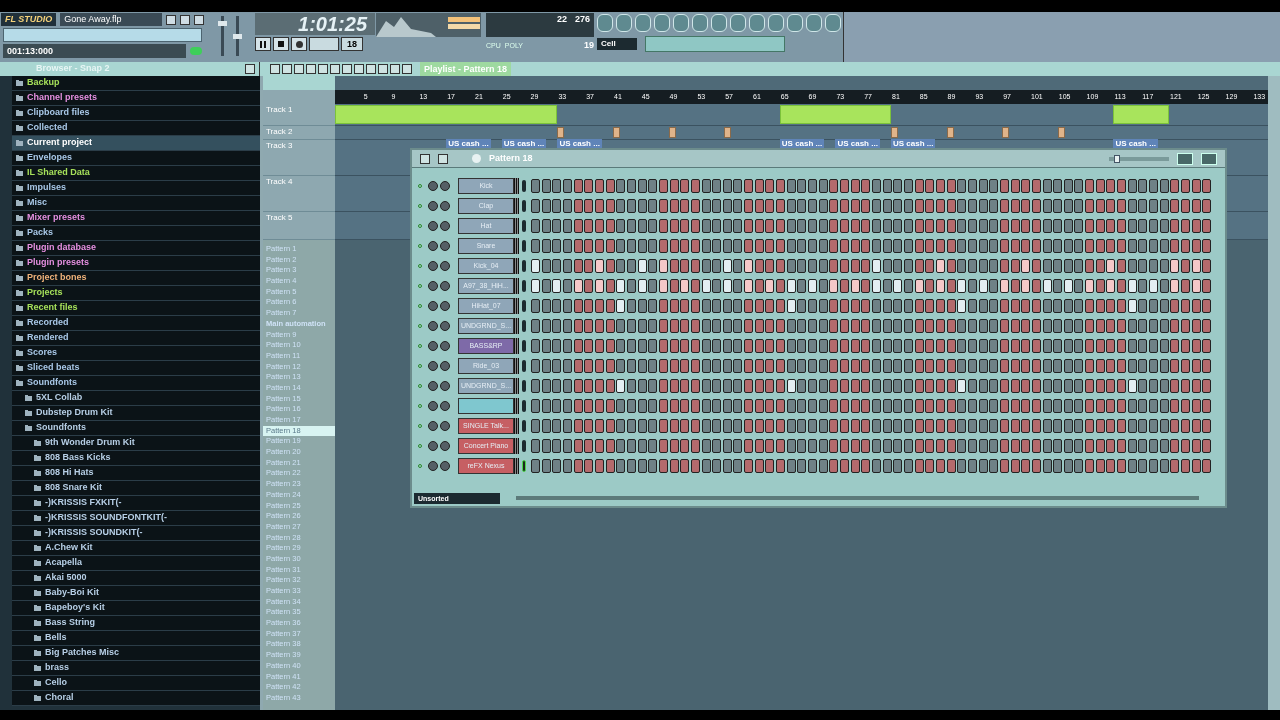 This screenshot has width=1280, height=720. I want to click on record-button, so click(299, 44).